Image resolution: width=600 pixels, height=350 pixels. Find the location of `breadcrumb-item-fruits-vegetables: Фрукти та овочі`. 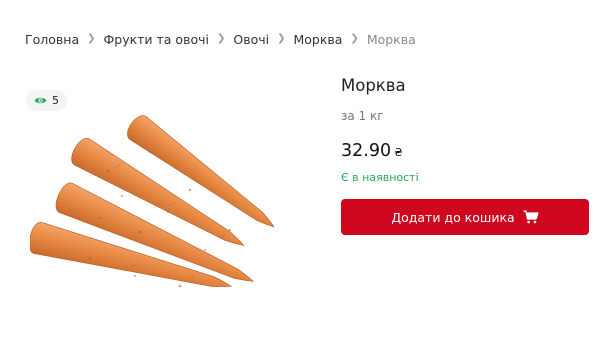

breadcrumb-item-fruits-vegetables: Фрукти та овочі is located at coordinates (156, 39).